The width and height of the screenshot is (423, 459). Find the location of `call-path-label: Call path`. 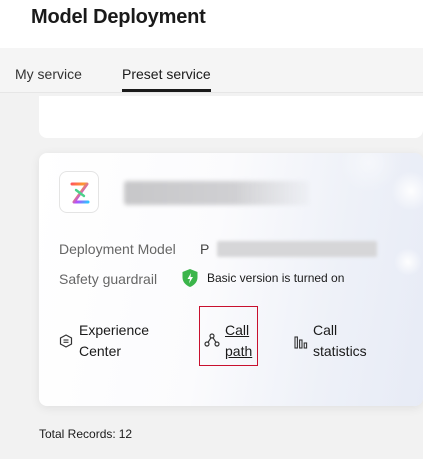

call-path-label: Call path is located at coordinates (239, 340).